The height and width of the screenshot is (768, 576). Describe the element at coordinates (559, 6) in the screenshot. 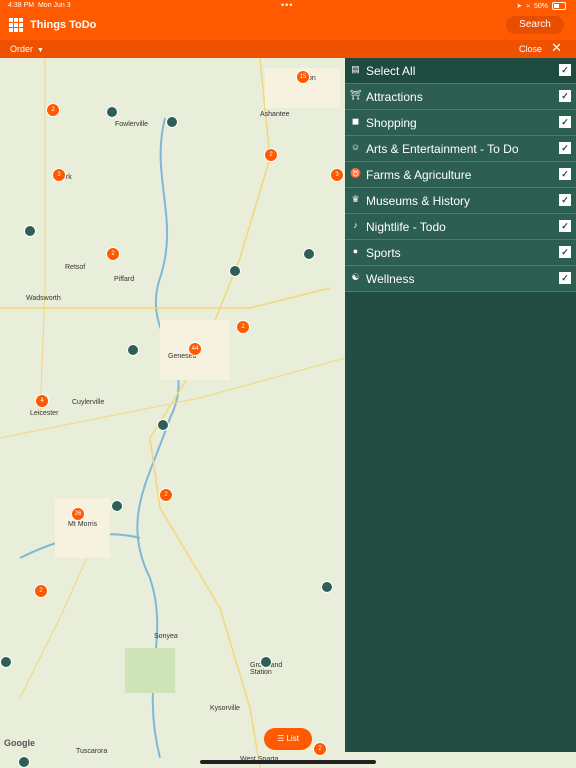

I see `battery-icon` at that location.